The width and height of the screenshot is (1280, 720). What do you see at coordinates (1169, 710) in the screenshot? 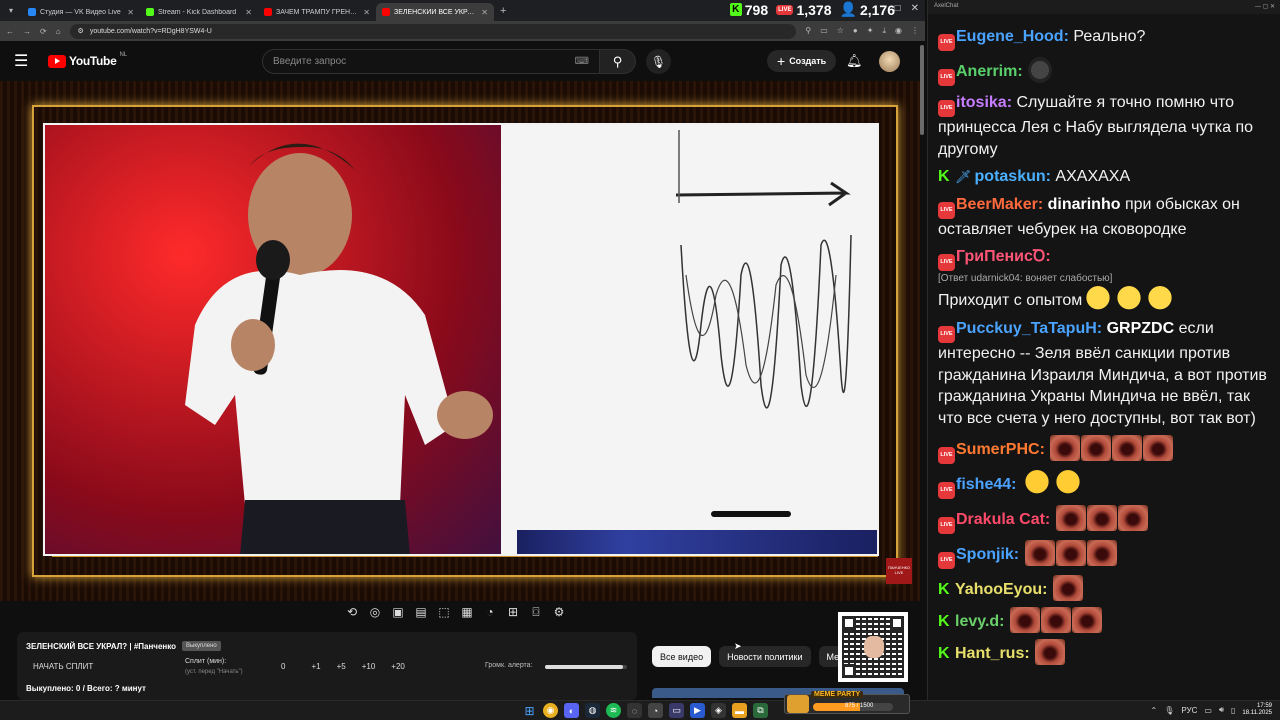
I see `microphone-icon: 🎙︎` at bounding box center [1169, 710].